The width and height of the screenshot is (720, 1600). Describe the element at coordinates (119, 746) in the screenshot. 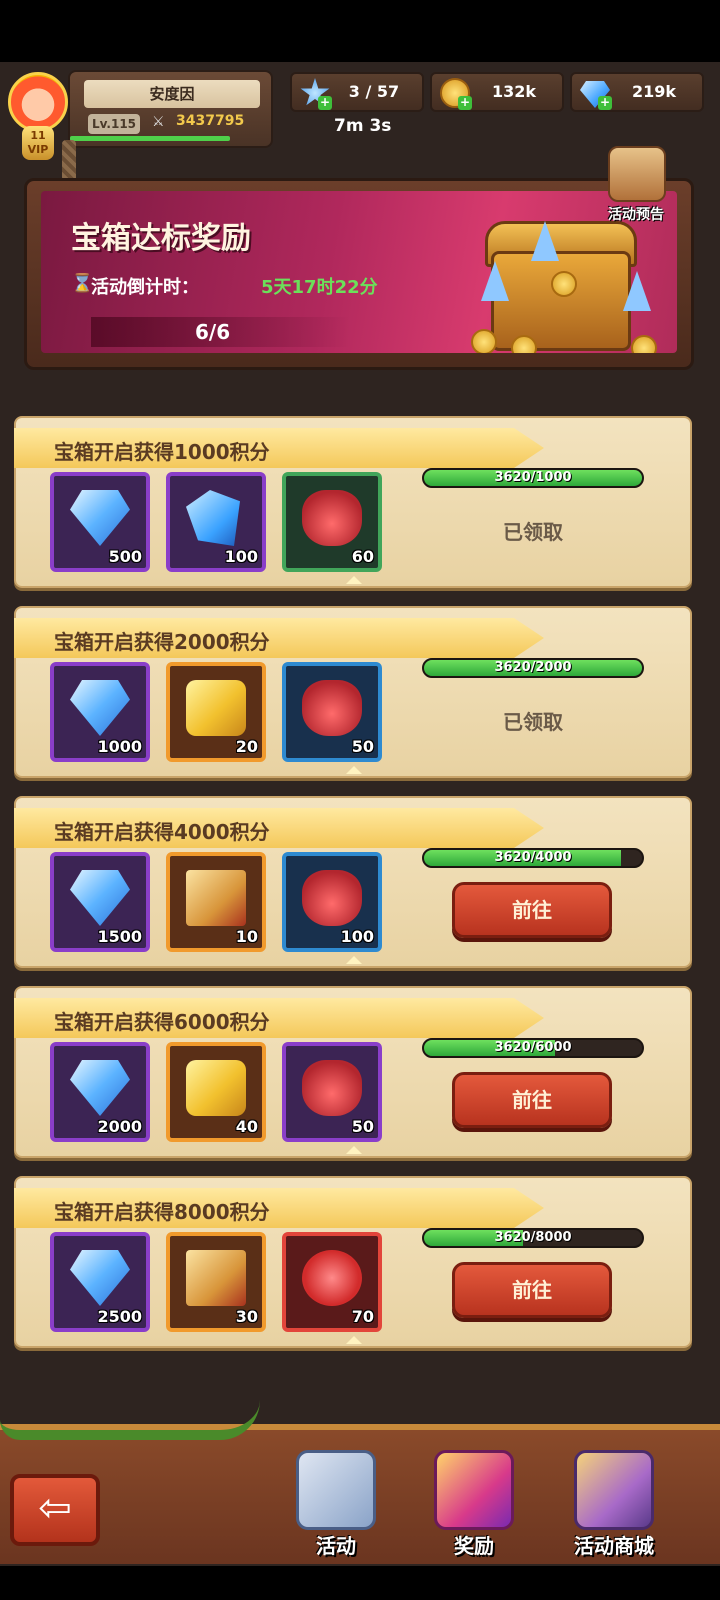

I see `reward-count: 1000` at that location.